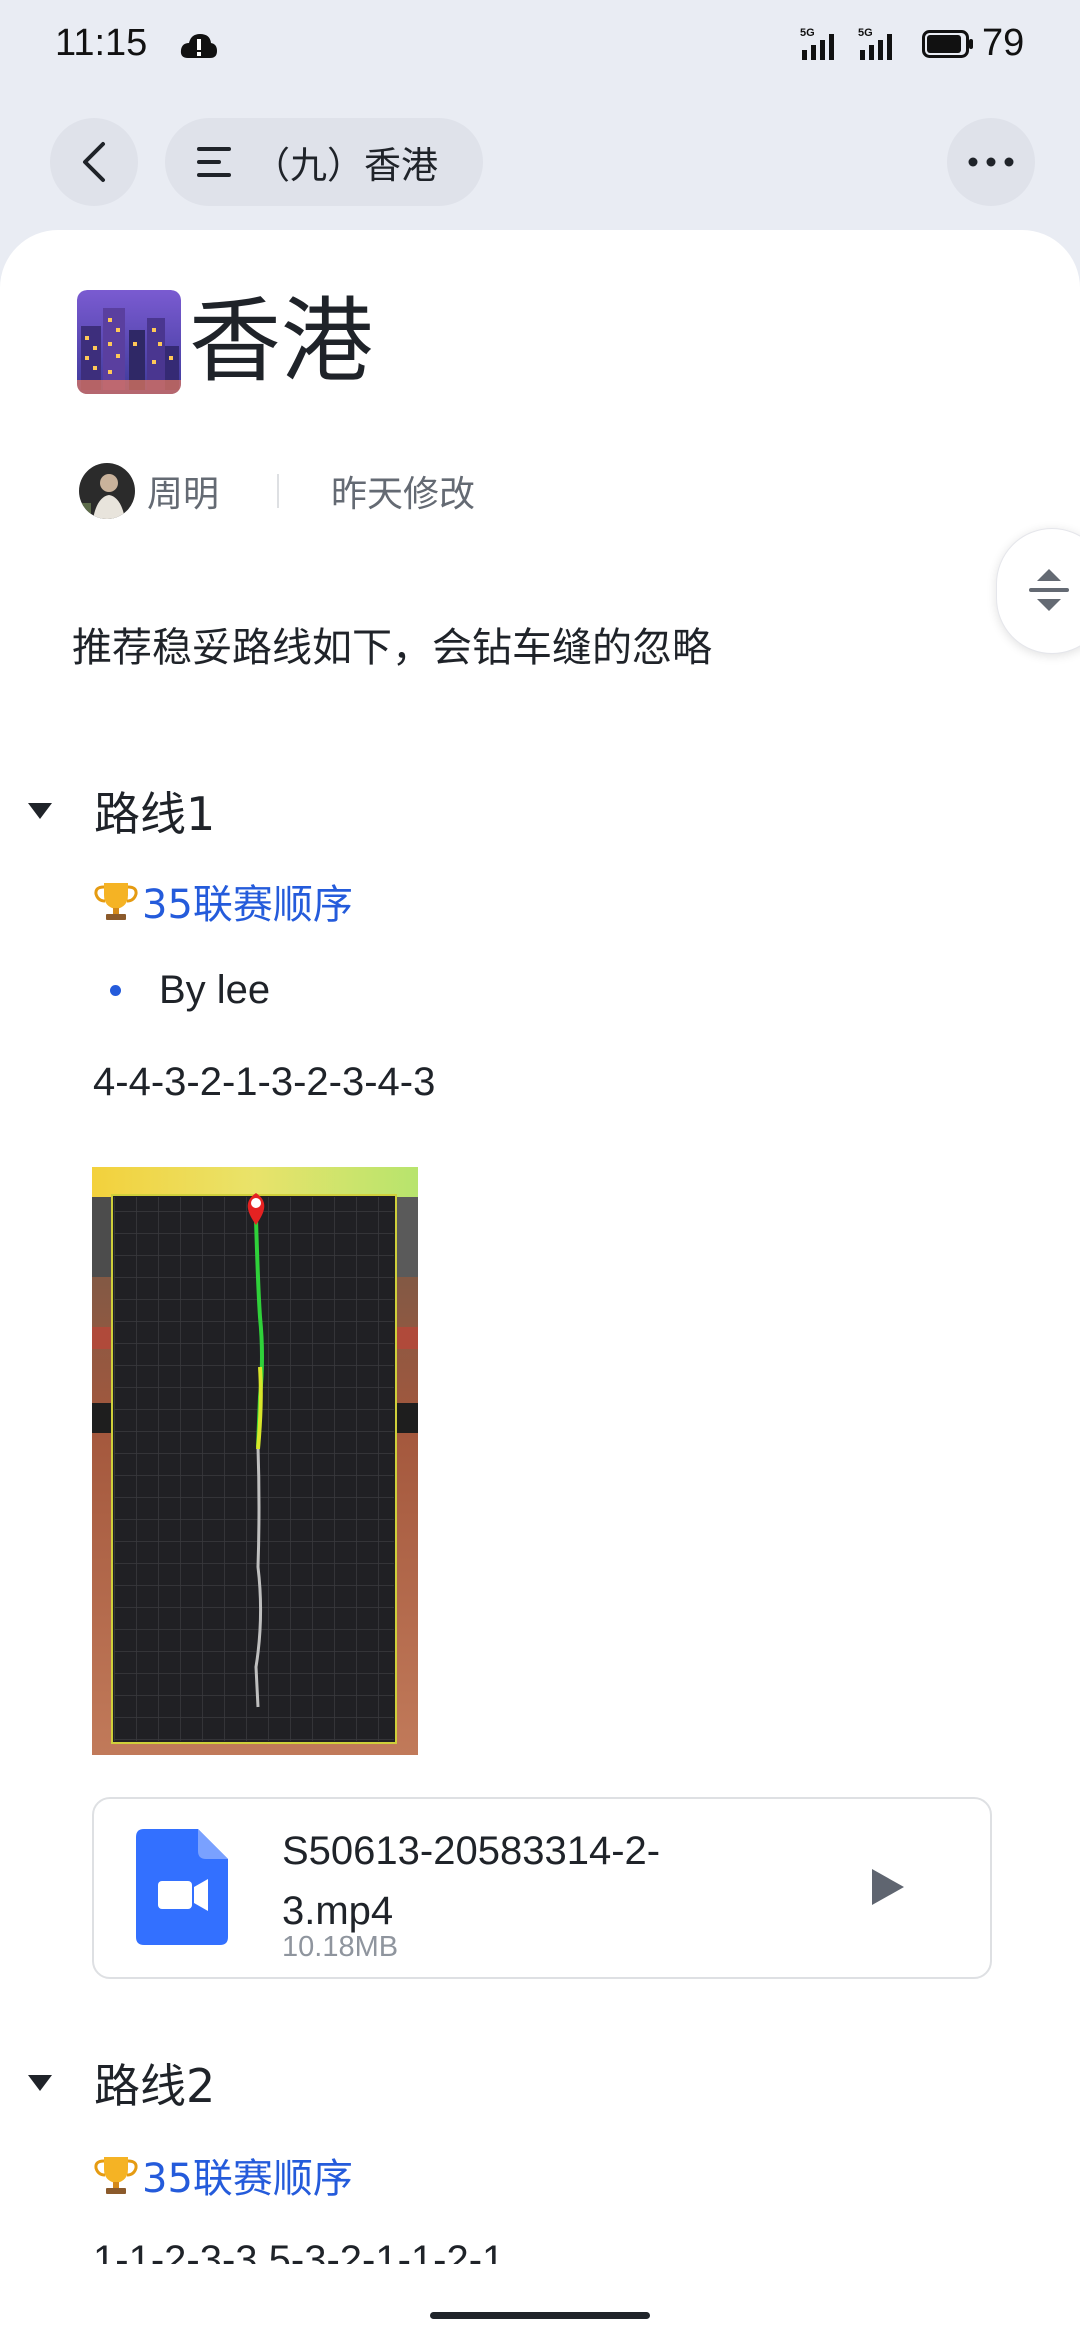 Image resolution: width=1080 pixels, height=2340 pixels. What do you see at coordinates (182, 1887) in the screenshot?
I see `video-file-icon` at bounding box center [182, 1887].